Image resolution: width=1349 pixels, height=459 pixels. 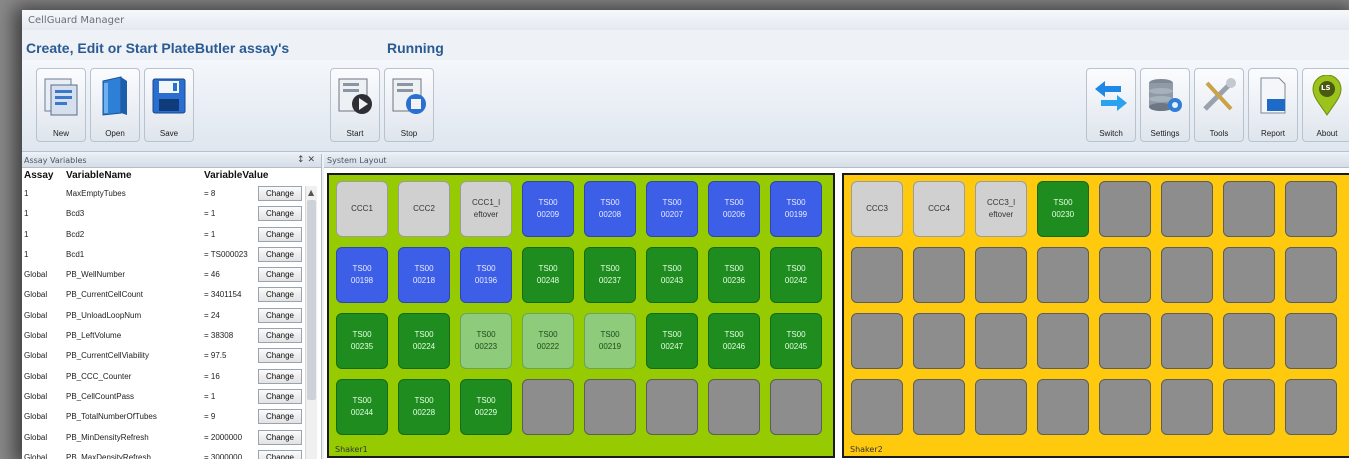 What do you see at coordinates (362, 275) in the screenshot?
I see `tube-slot: TS00 00198` at bounding box center [362, 275].